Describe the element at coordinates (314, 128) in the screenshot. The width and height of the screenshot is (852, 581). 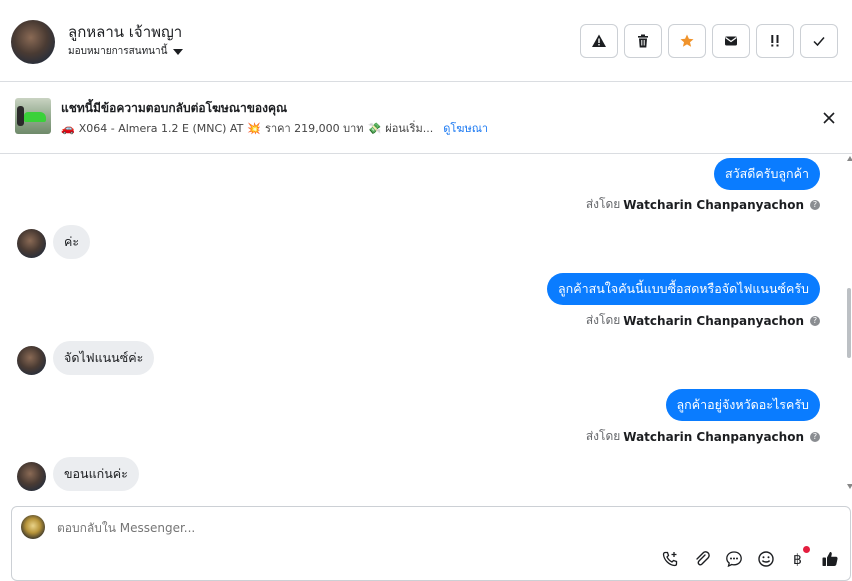
I see `ad-price: ราคา 219,000 บาท` at that location.